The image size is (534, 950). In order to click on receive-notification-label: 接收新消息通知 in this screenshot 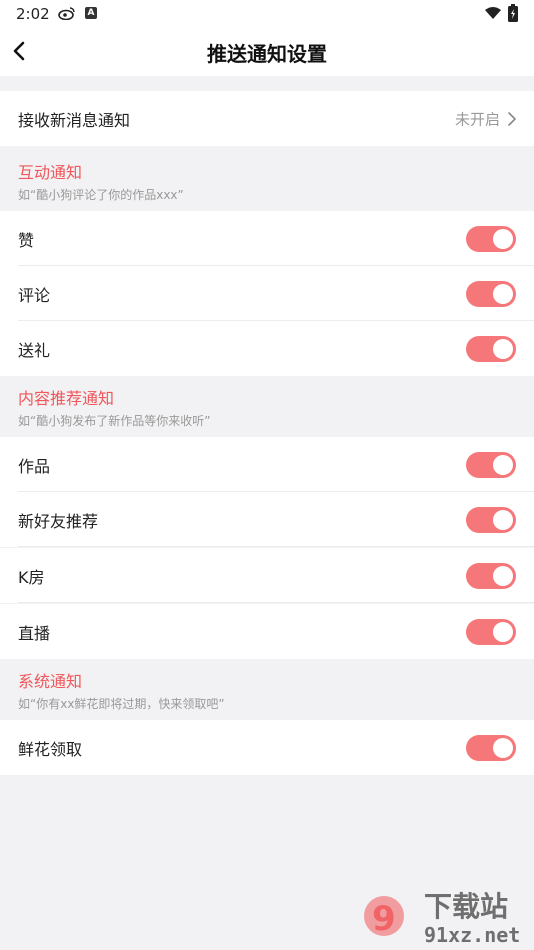, I will do `click(74, 120)`.